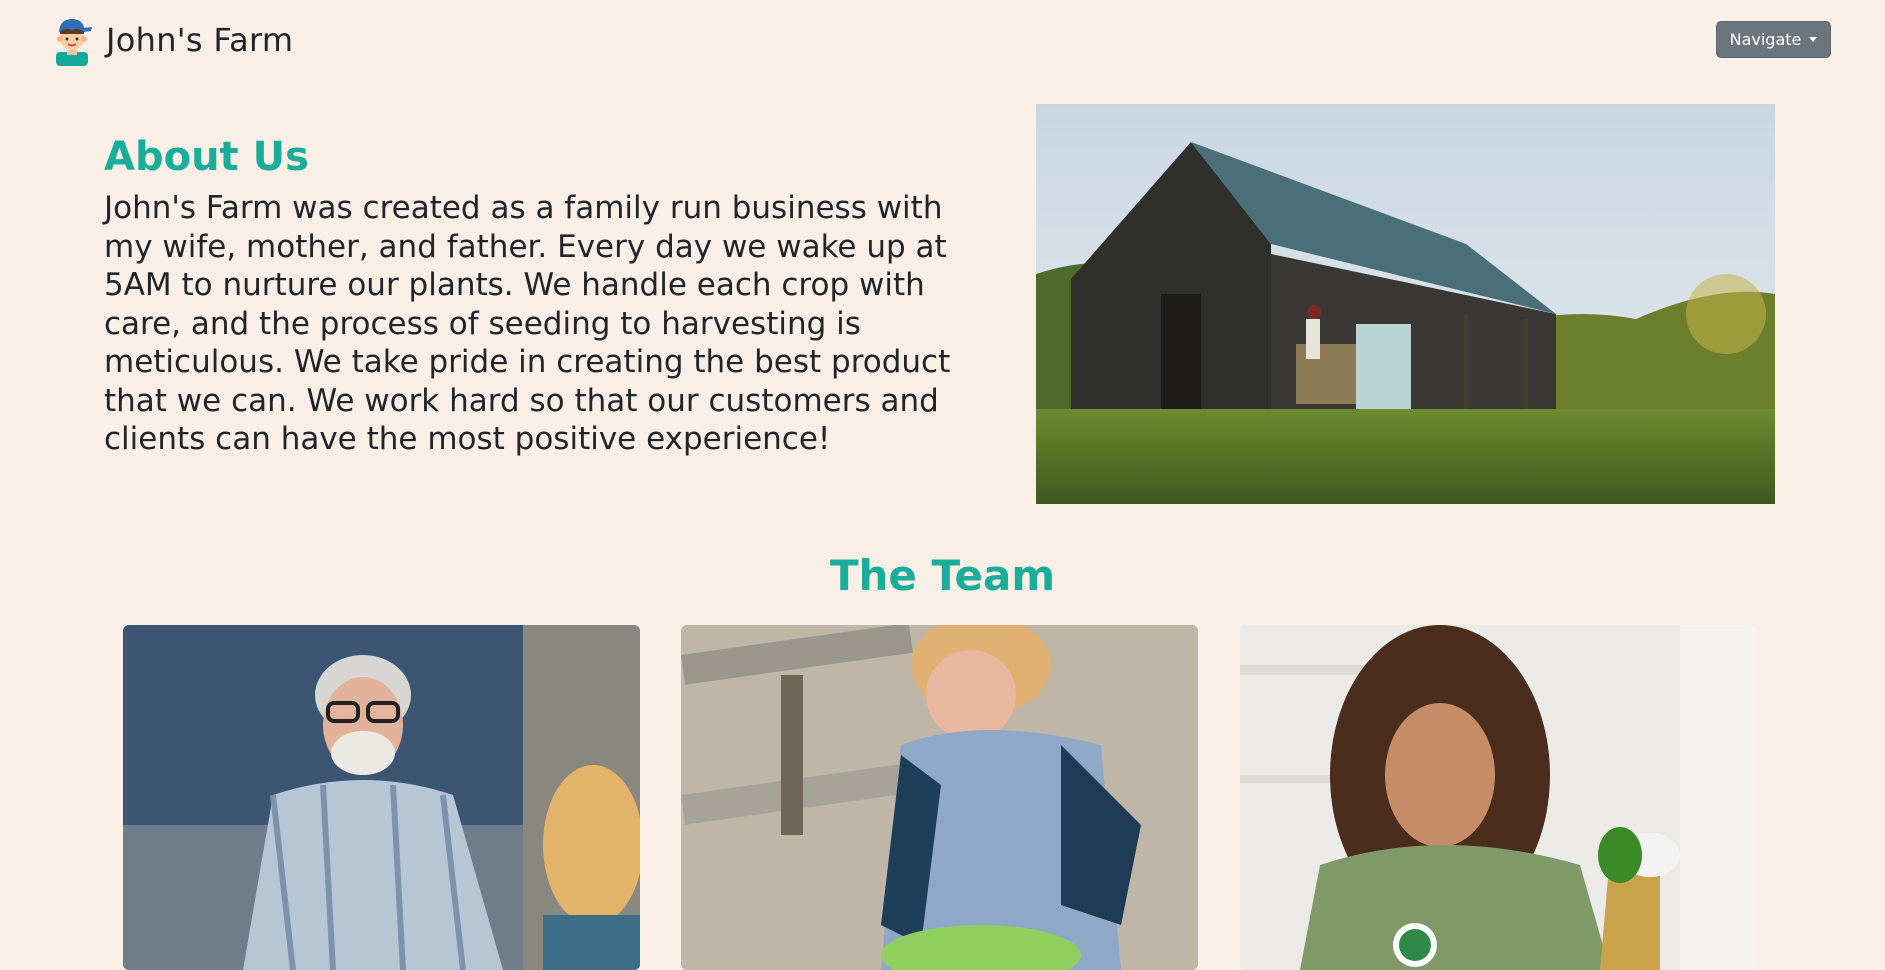 The width and height of the screenshot is (1885, 970). Describe the element at coordinates (1765, 39) in the screenshot. I see `navigate-button-label: Navigate` at that location.